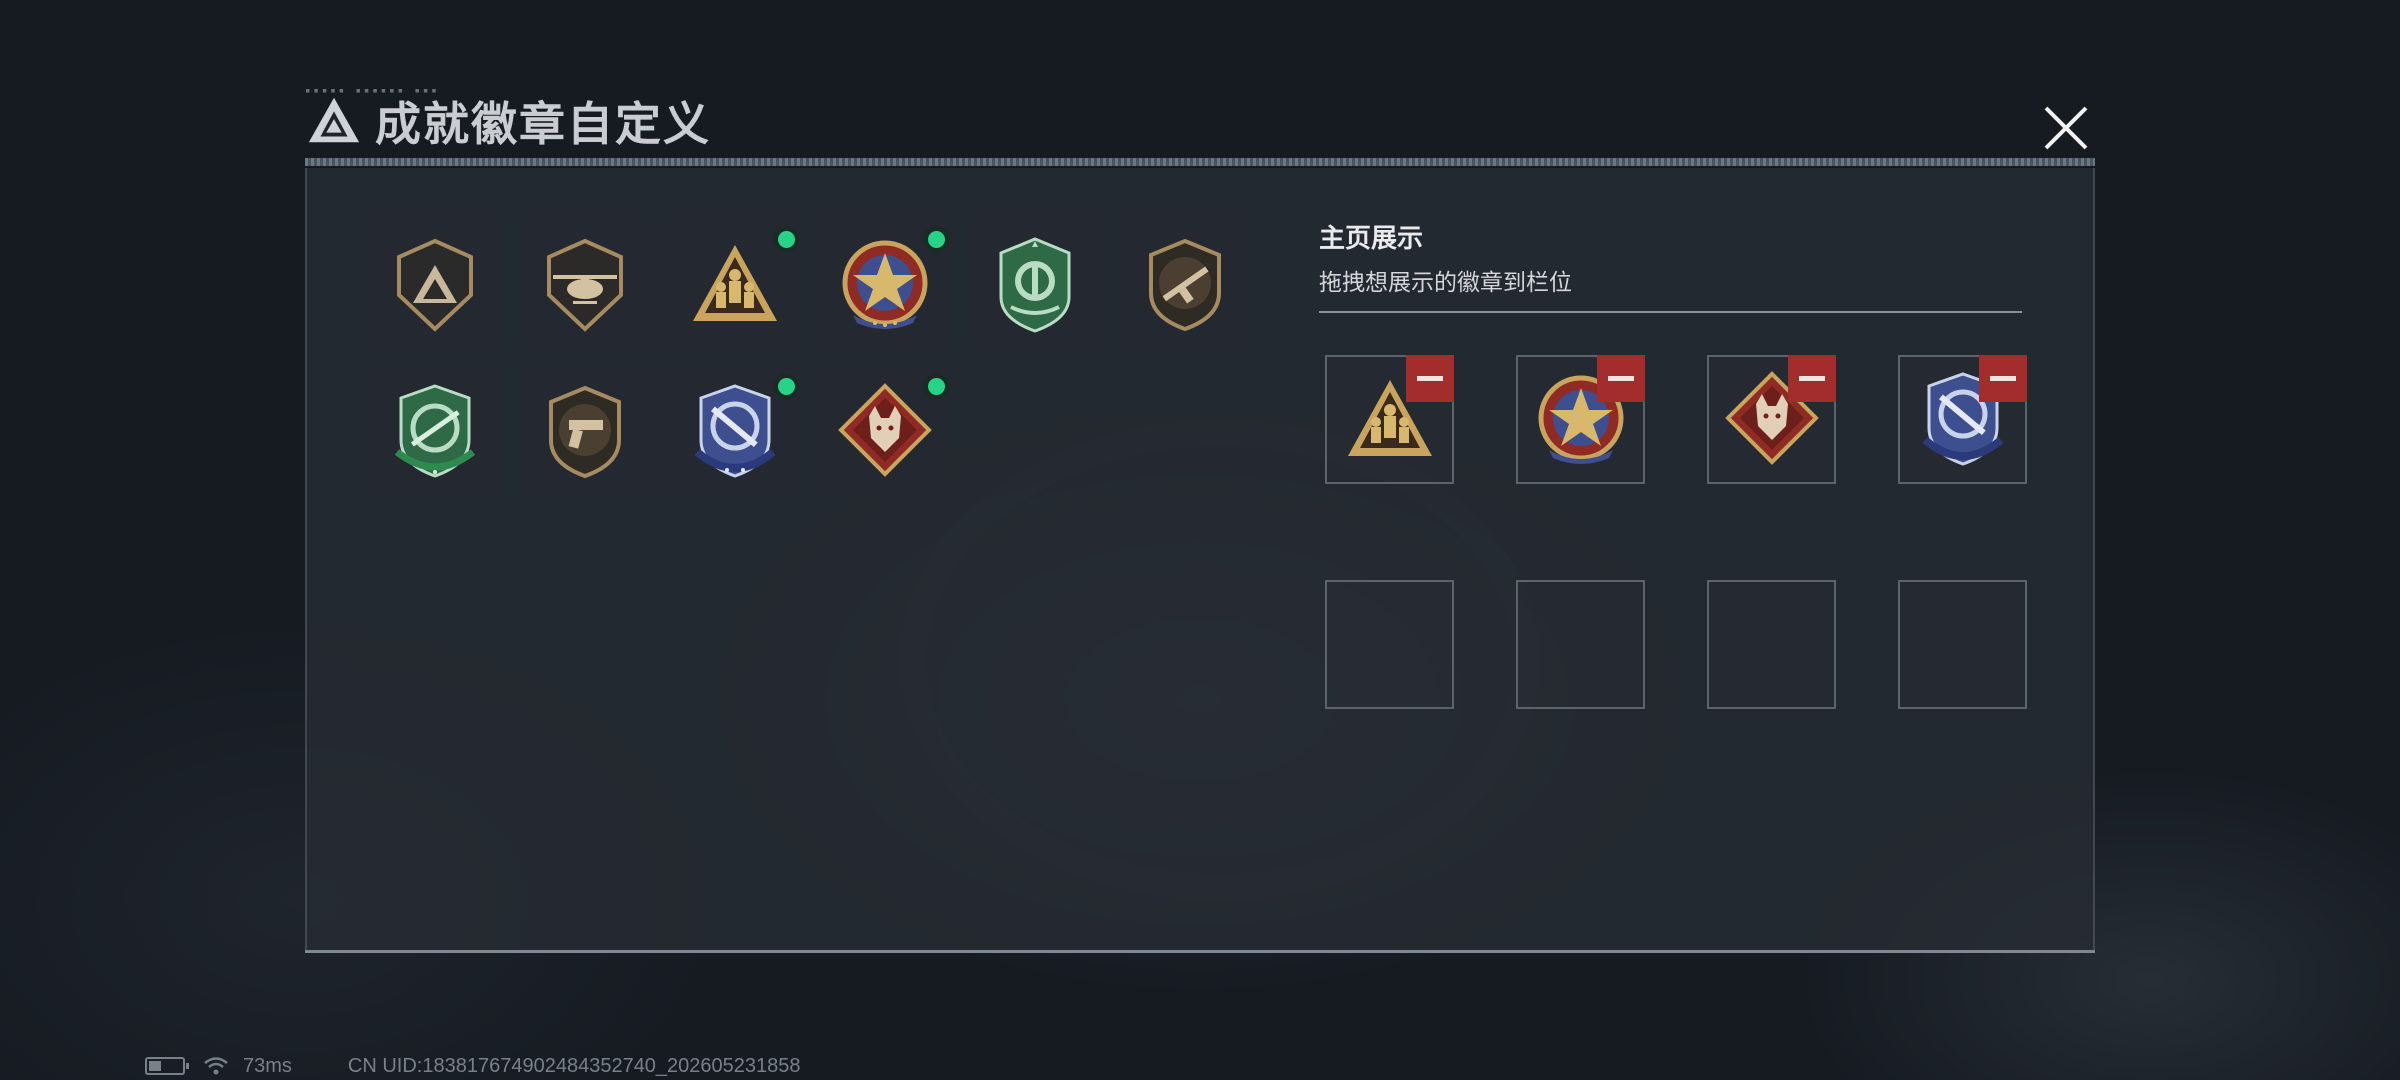  Describe the element at coordinates (1445, 283) in the screenshot. I see `showcase-instruction: 拖拽想展示的徽章到栏位` at that location.